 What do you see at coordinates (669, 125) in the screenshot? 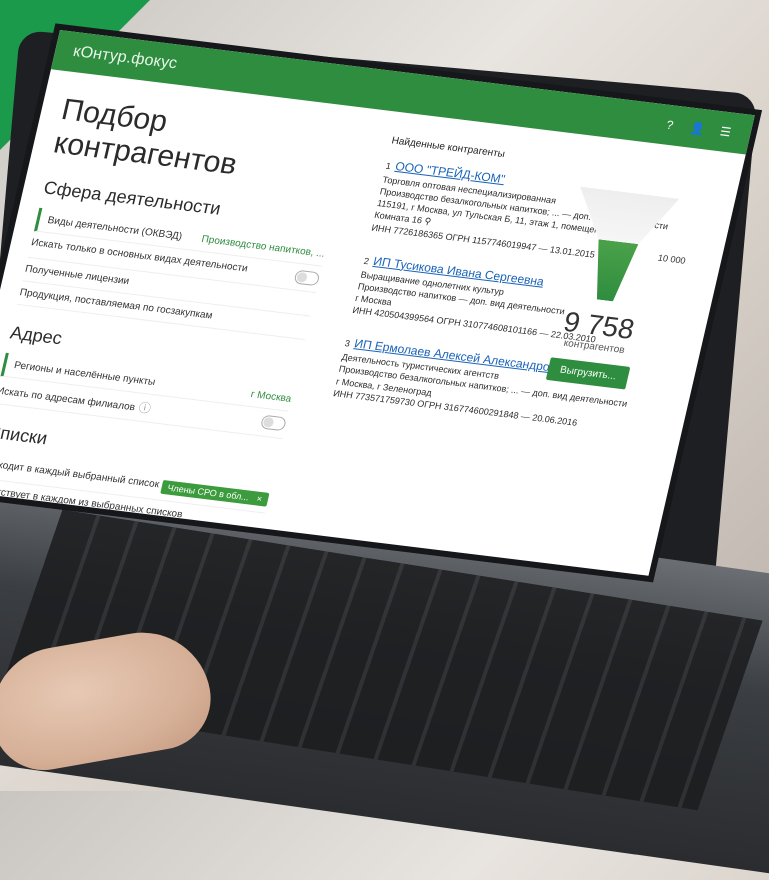
I see `question-icon: ?` at bounding box center [669, 125].